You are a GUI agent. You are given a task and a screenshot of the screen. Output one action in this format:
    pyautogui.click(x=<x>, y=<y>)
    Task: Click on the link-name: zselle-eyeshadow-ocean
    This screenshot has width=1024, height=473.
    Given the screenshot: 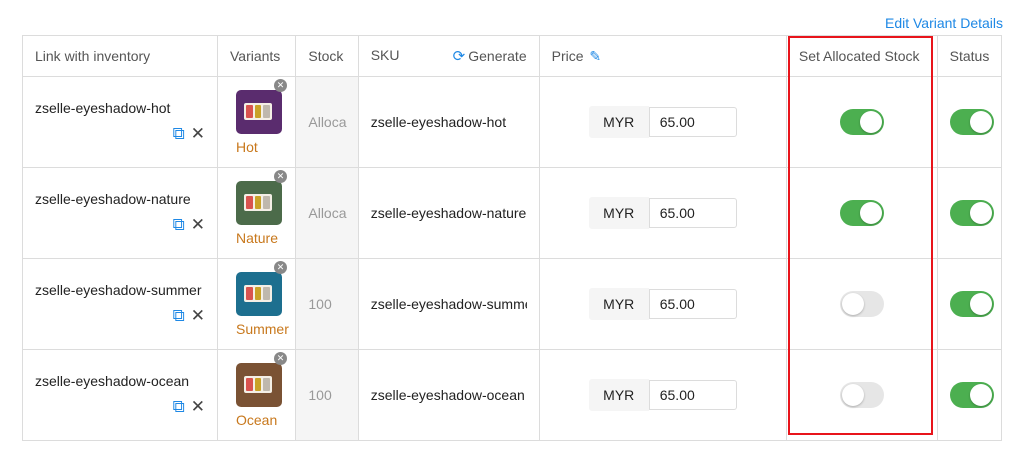 What is the action you would take?
    pyautogui.click(x=112, y=381)
    